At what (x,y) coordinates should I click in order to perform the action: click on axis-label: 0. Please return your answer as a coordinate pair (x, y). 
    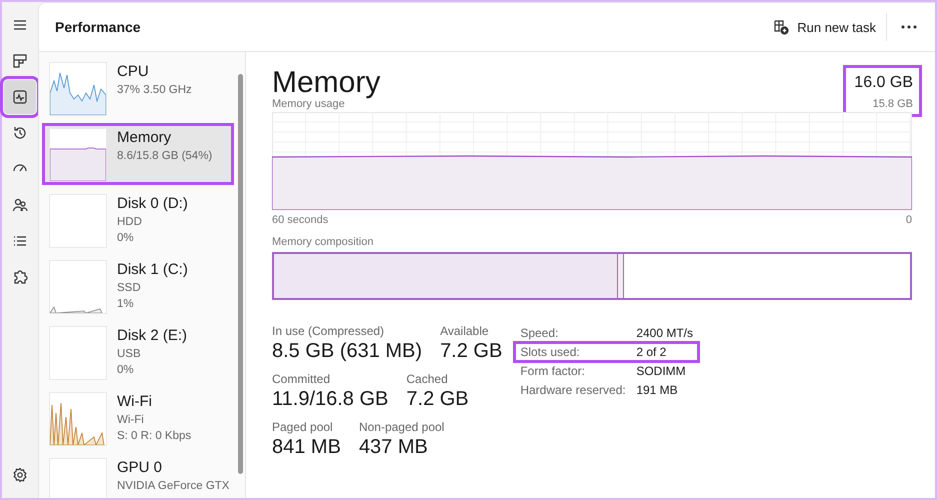
    Looking at the image, I should click on (909, 220).